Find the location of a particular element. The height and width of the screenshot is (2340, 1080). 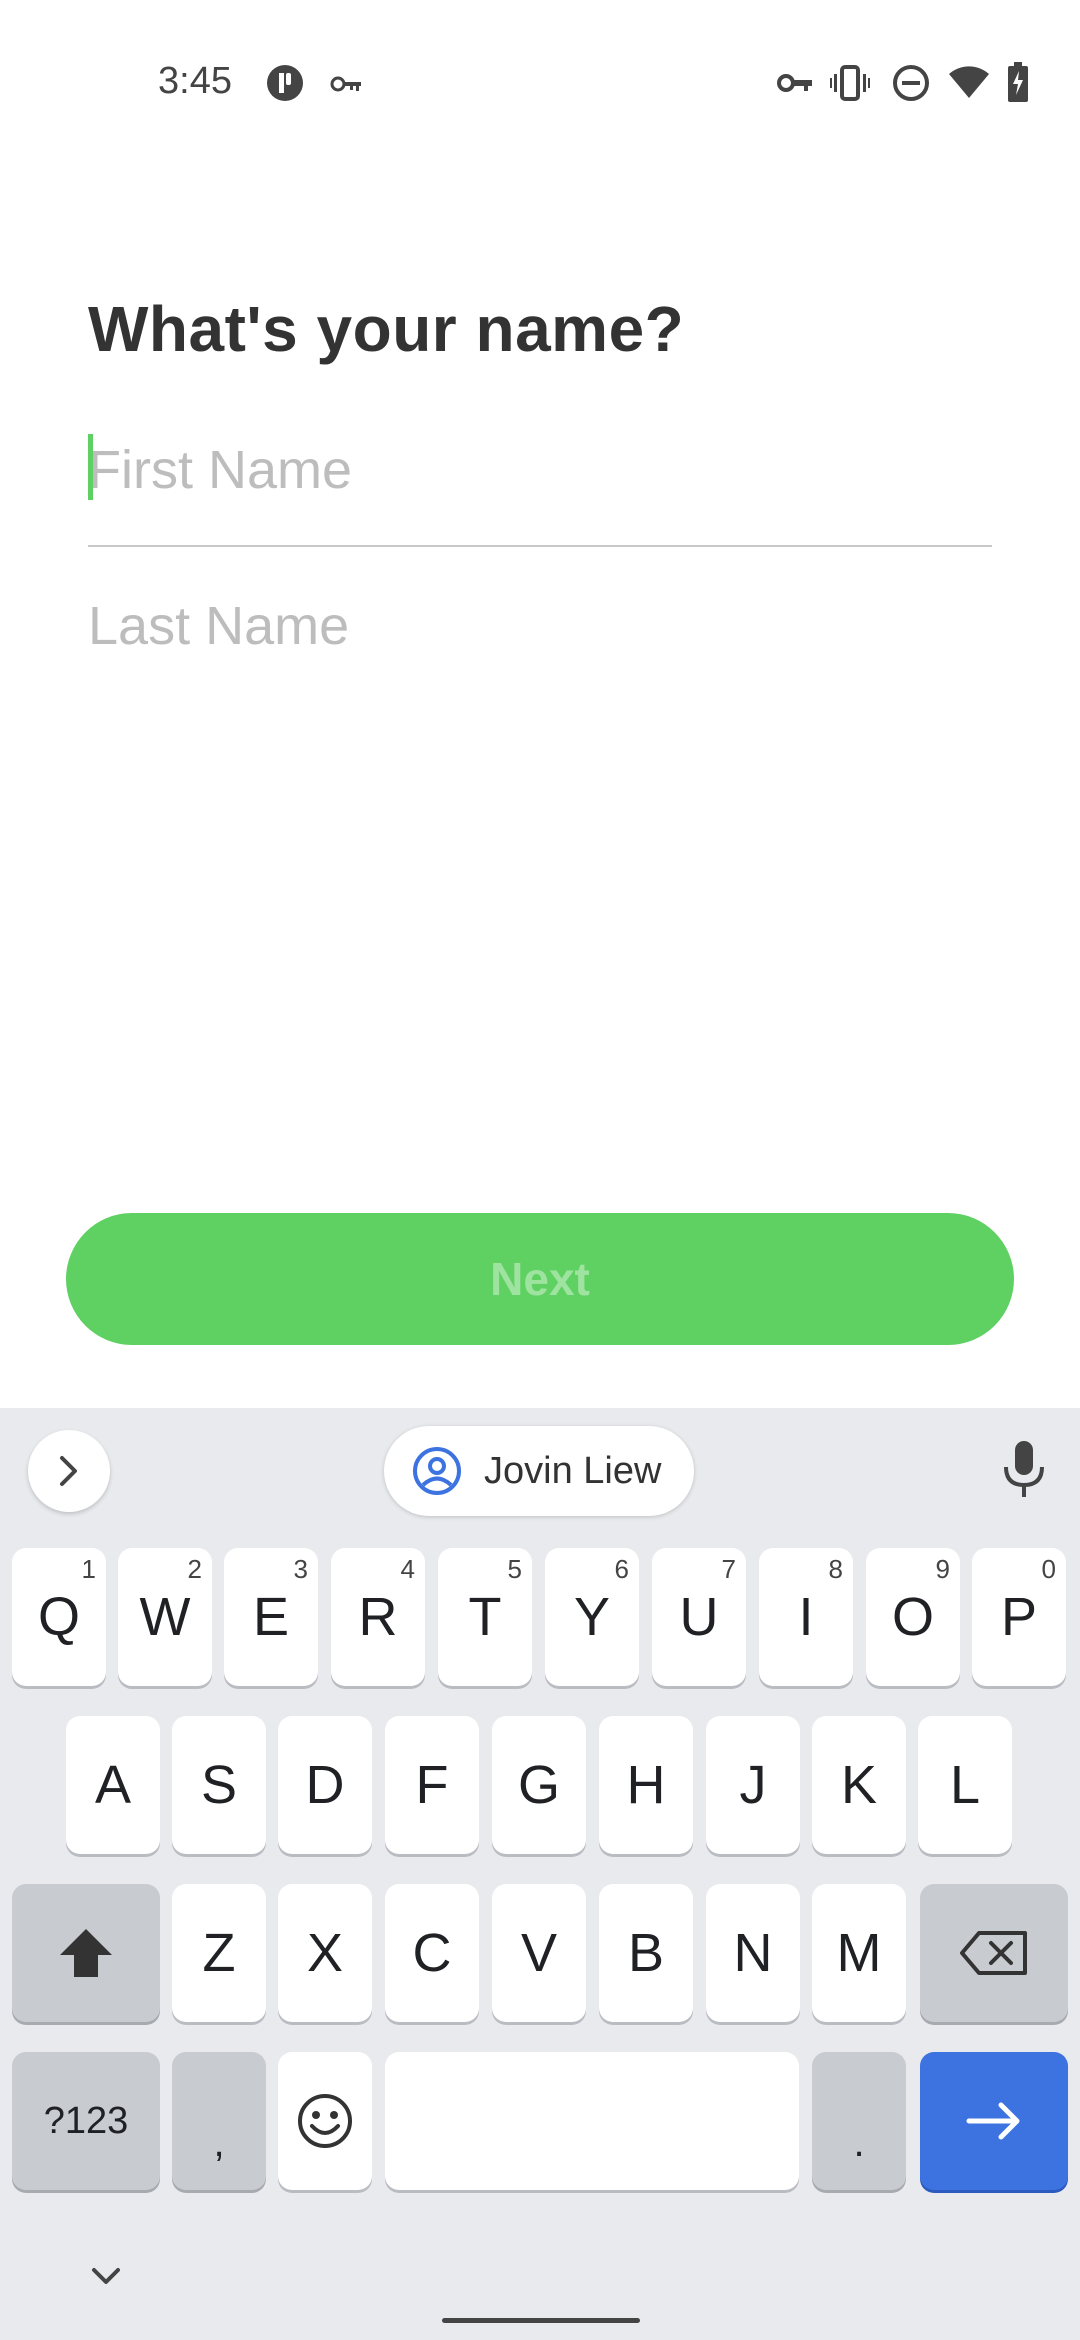

key-o: O9 is located at coordinates (913, 1617).